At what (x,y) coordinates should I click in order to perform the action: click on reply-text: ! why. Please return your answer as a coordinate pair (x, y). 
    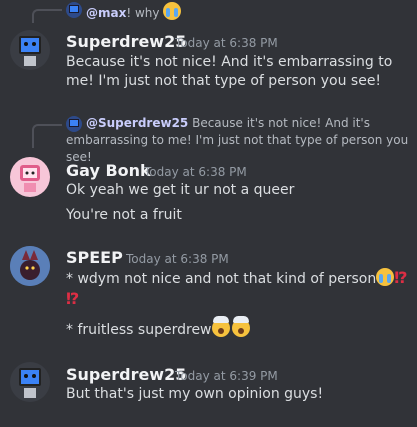
    Looking at the image, I should click on (143, 13).